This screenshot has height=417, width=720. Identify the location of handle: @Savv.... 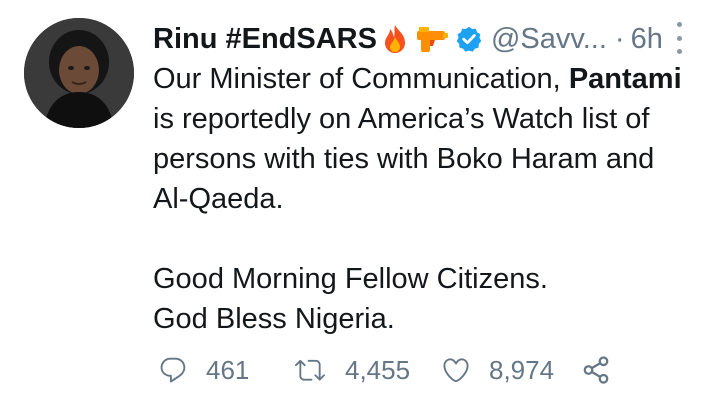
(549, 39).